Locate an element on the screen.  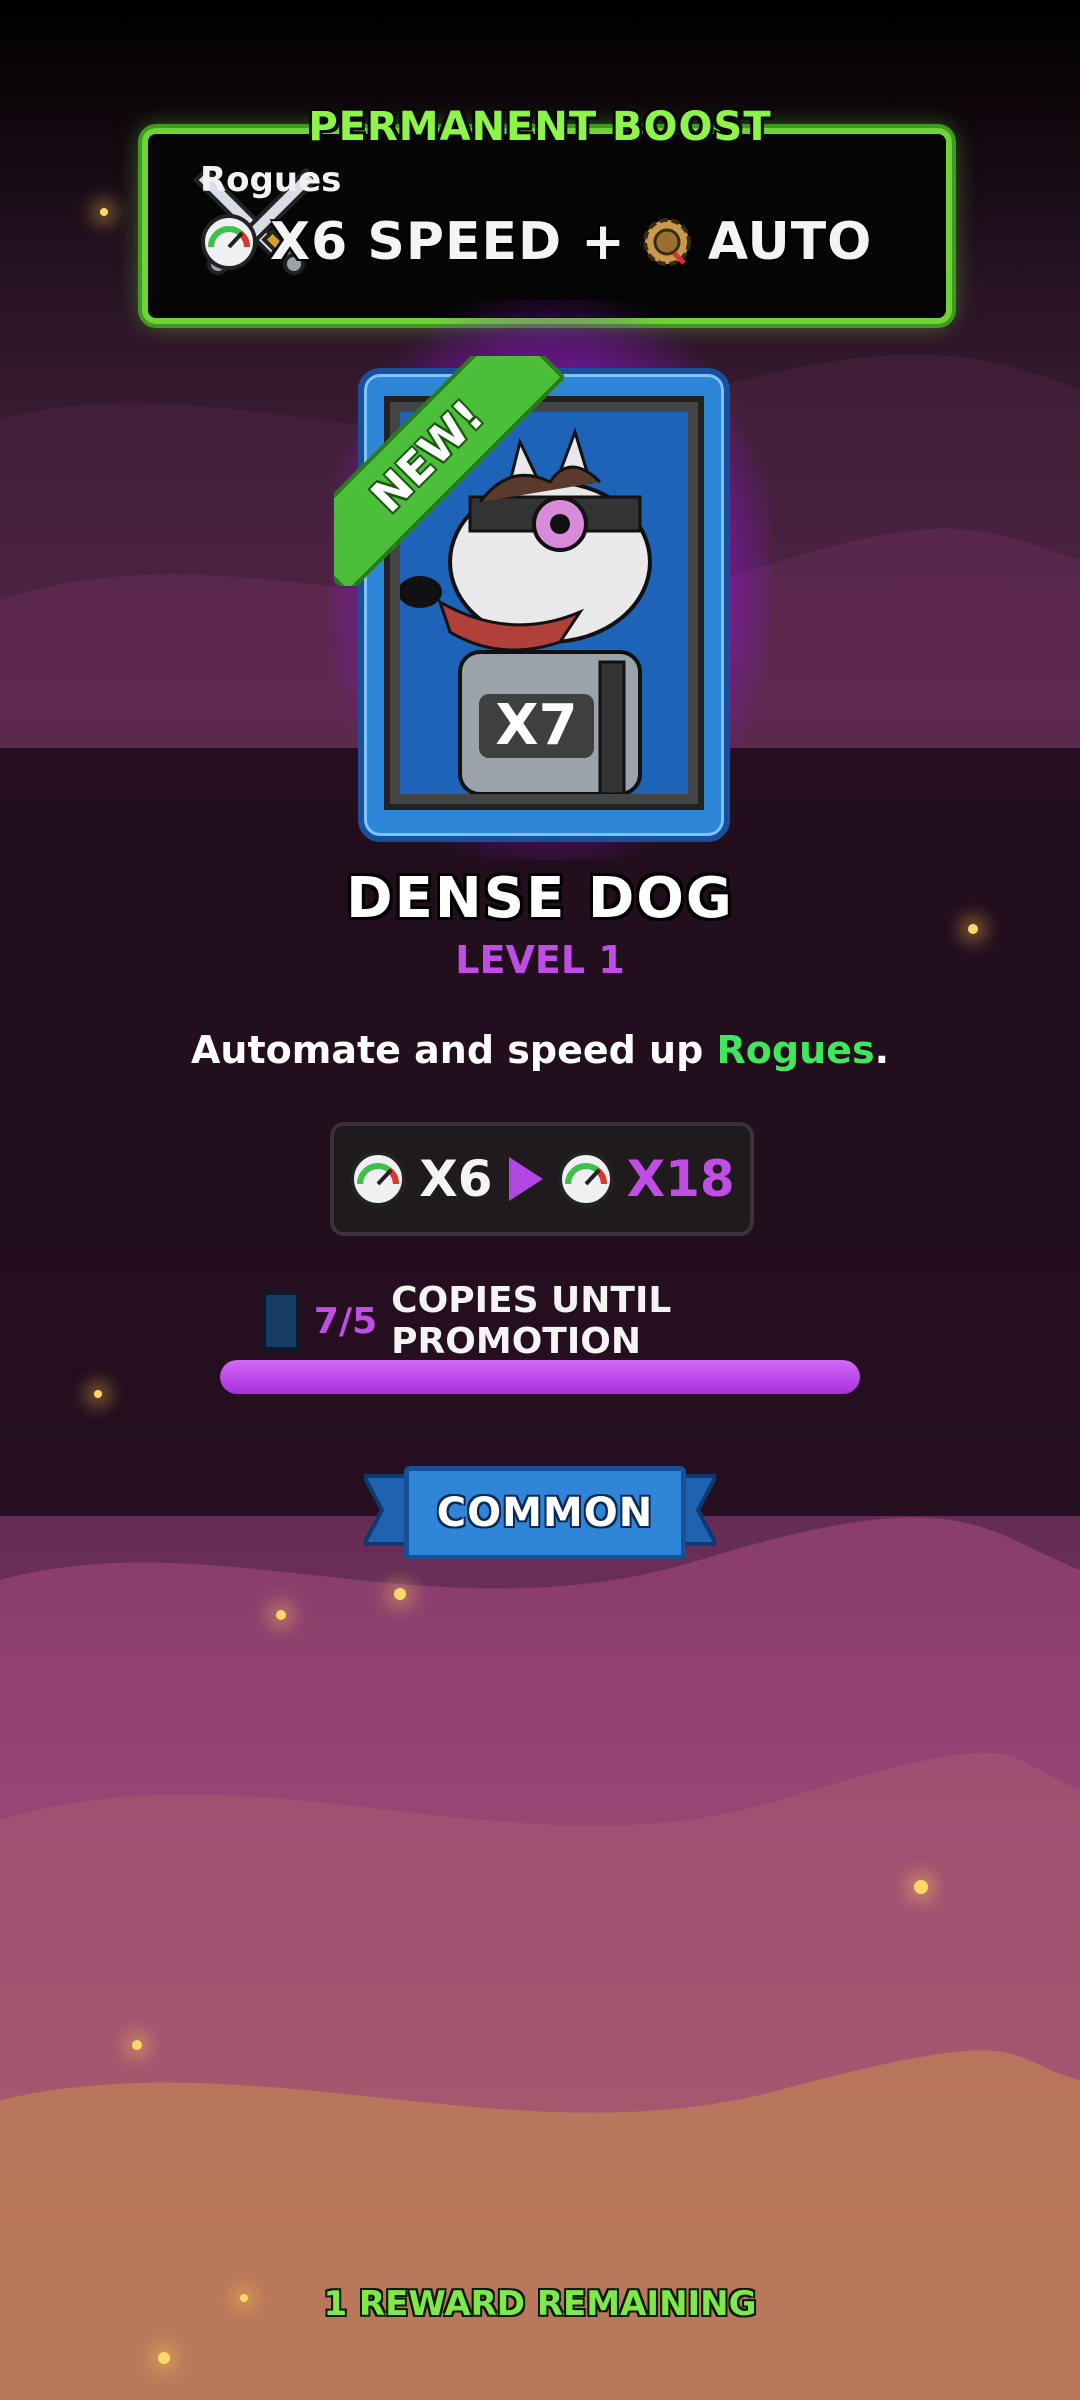
card-name: DENSE DOG is located at coordinates (540, 898).